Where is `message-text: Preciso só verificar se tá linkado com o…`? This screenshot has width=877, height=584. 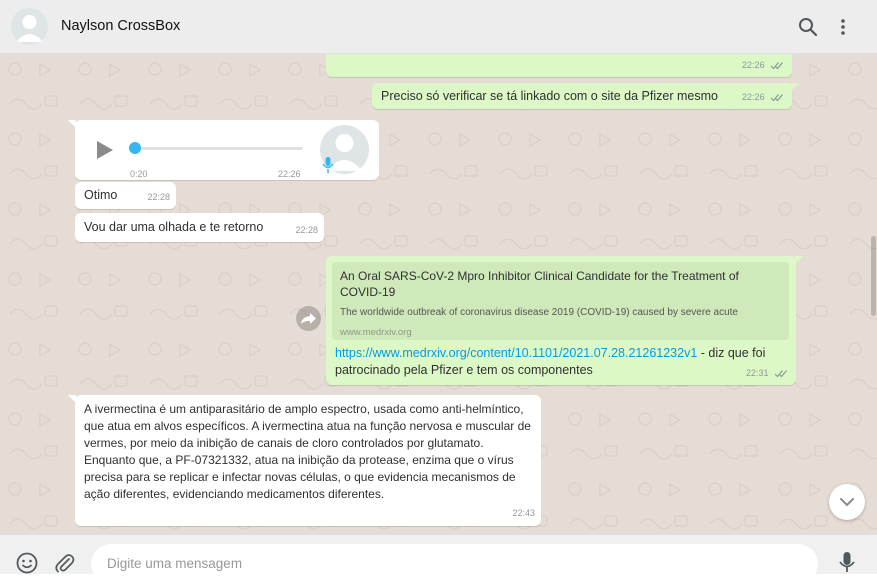
message-text: Preciso só verificar se tá linkado com o… is located at coordinates (549, 96).